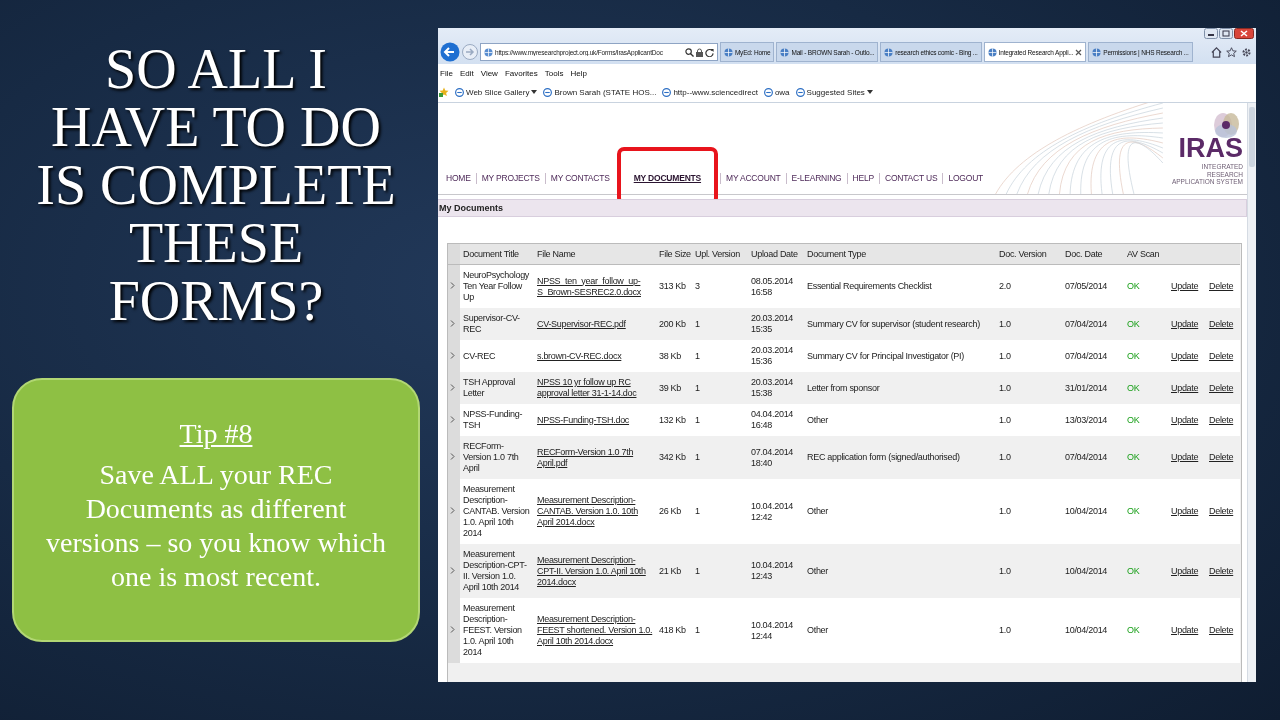 This screenshot has height=720, width=1280. What do you see at coordinates (710, 92) in the screenshot?
I see `bookmark-link: http--www.sciencedirect` at bounding box center [710, 92].